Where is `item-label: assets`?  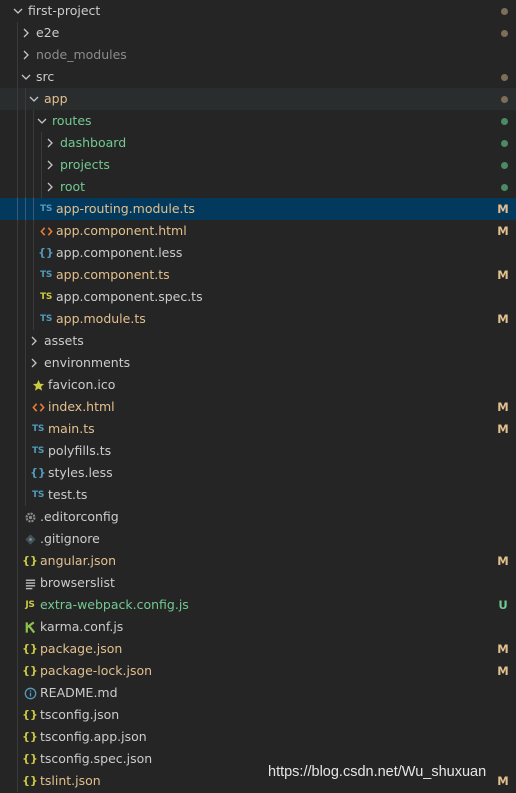 item-label: assets is located at coordinates (64, 340).